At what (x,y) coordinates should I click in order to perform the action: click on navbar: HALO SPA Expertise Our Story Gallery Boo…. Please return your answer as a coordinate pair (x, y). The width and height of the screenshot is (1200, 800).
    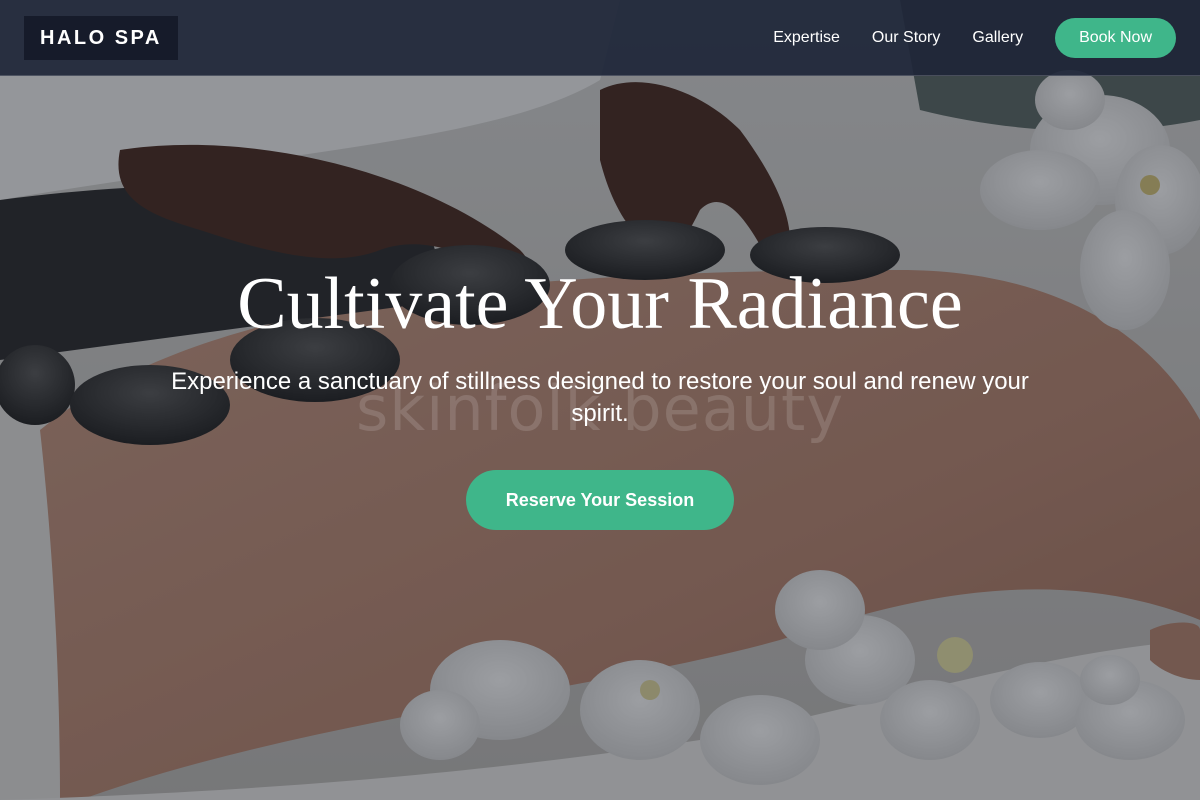
    Looking at the image, I should click on (600, 38).